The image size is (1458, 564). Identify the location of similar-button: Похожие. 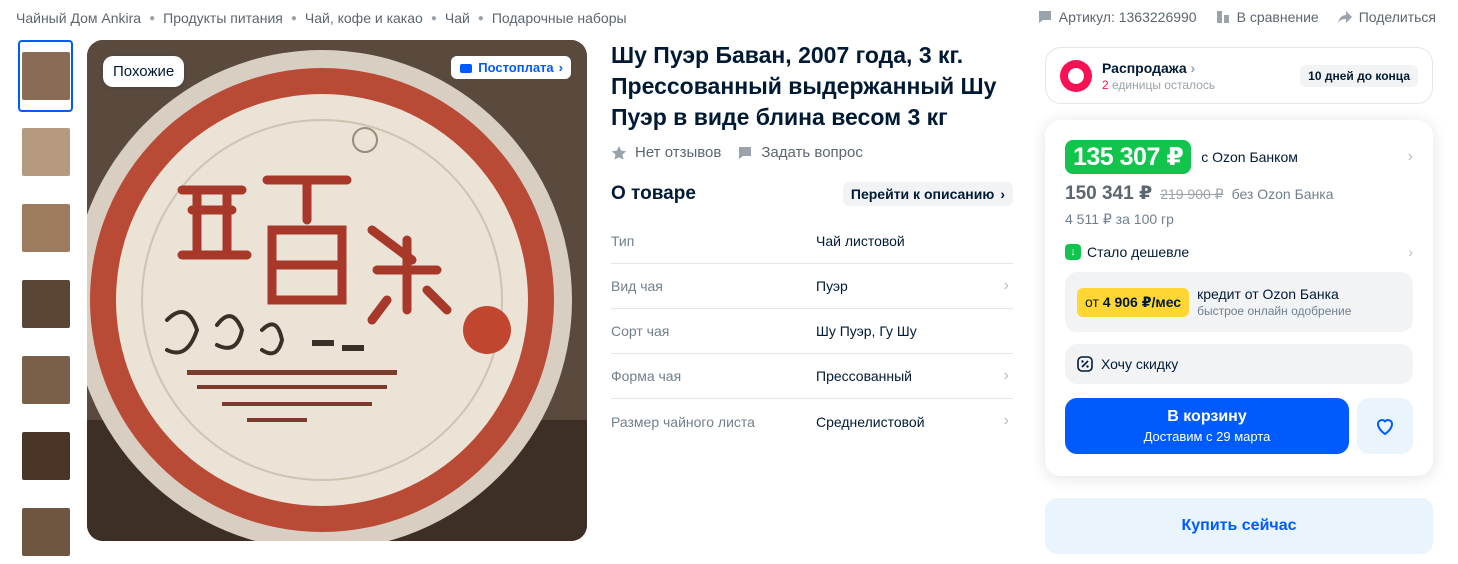
(144, 71).